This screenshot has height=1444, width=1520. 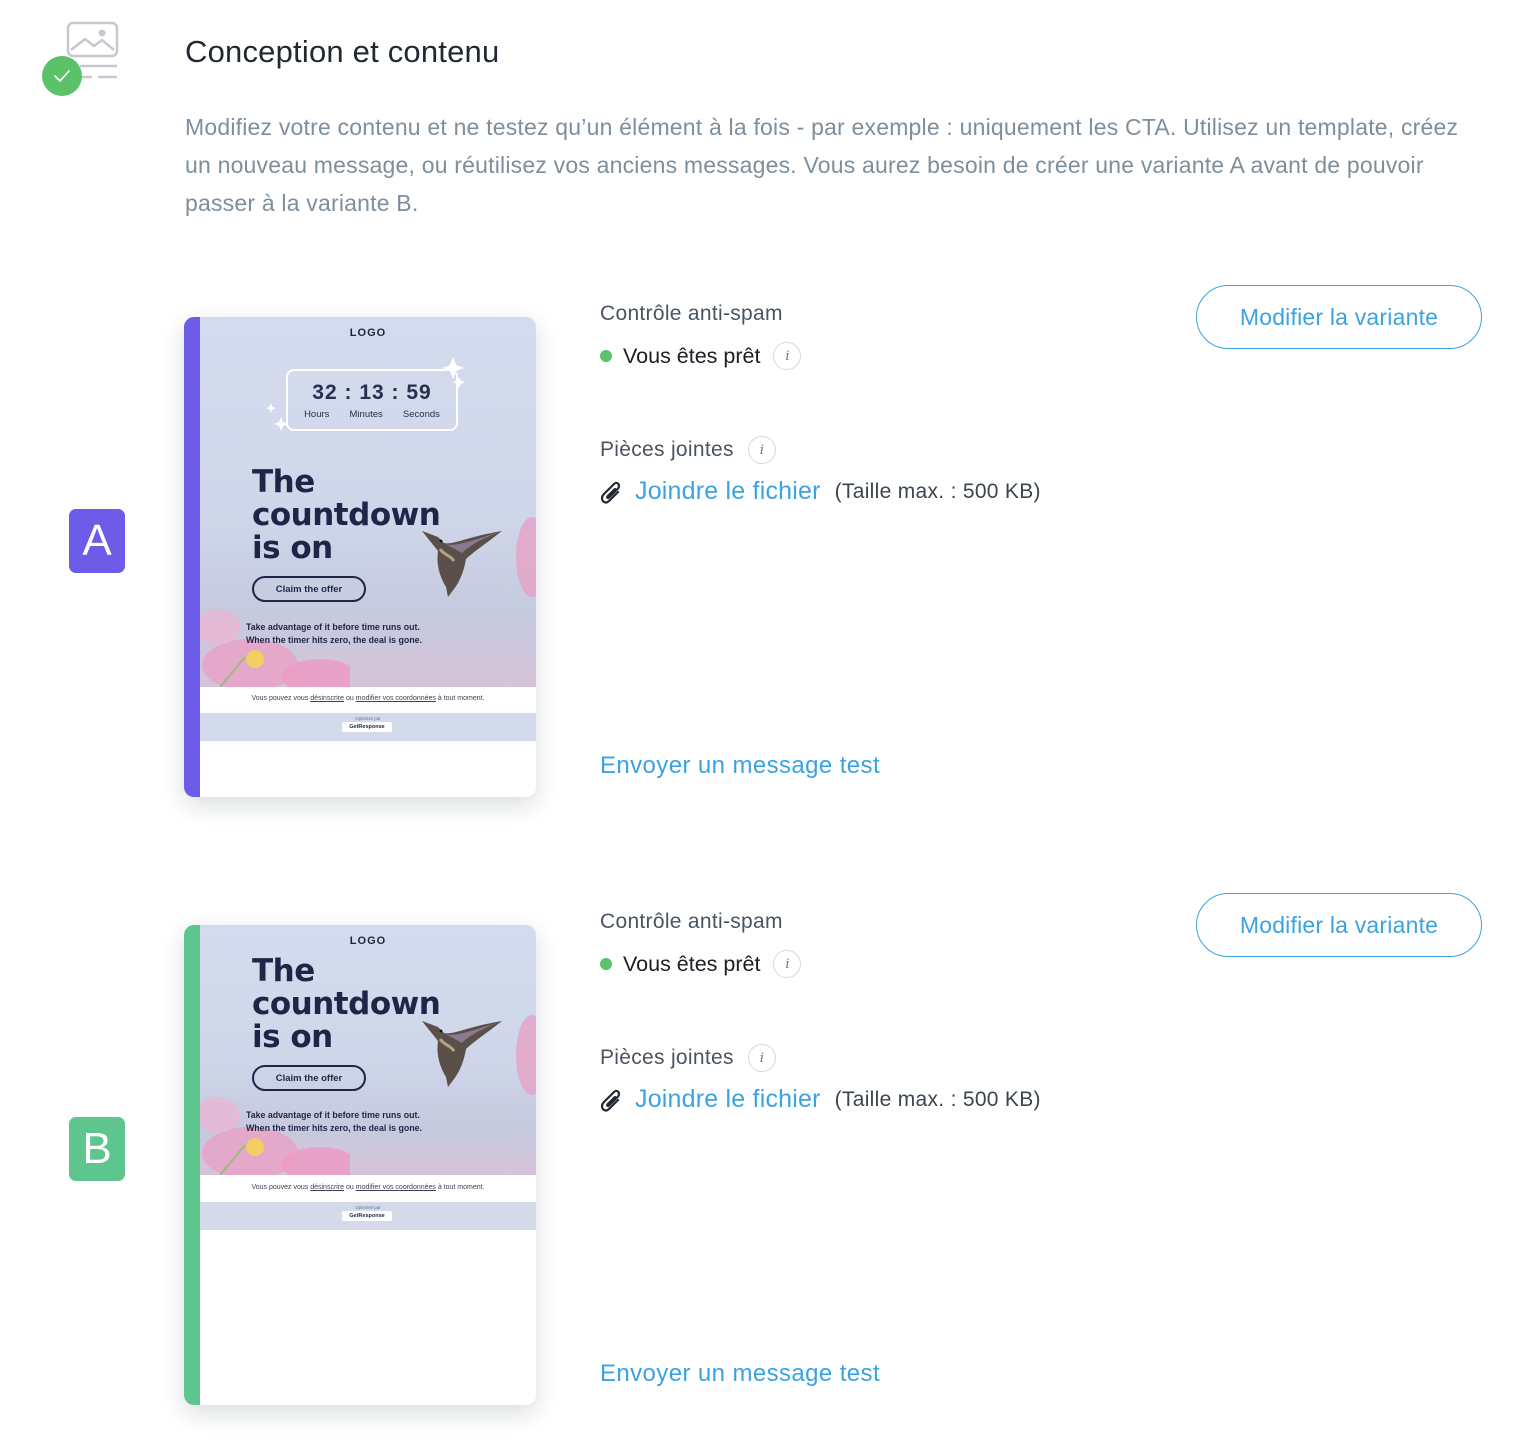 I want to click on countdown-timer: 32 : 13 : 59 Hours Minutes Seconds, so click(x=372, y=400).